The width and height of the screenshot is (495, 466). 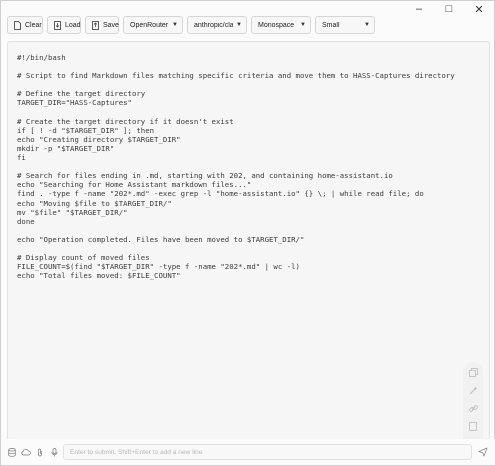 I want to click on code-line: mv "$file" "$TARGET_DIR/", so click(x=72, y=212).